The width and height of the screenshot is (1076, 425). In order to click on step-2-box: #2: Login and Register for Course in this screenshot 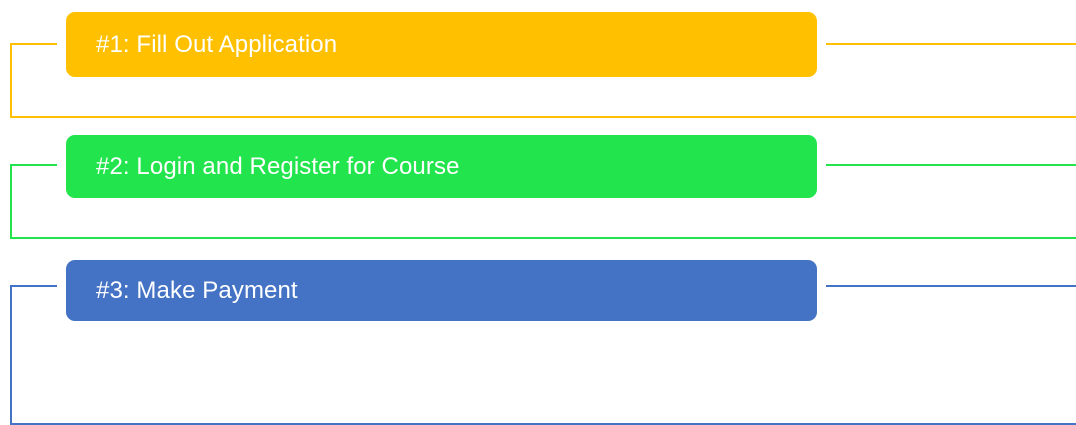, I will do `click(441, 166)`.